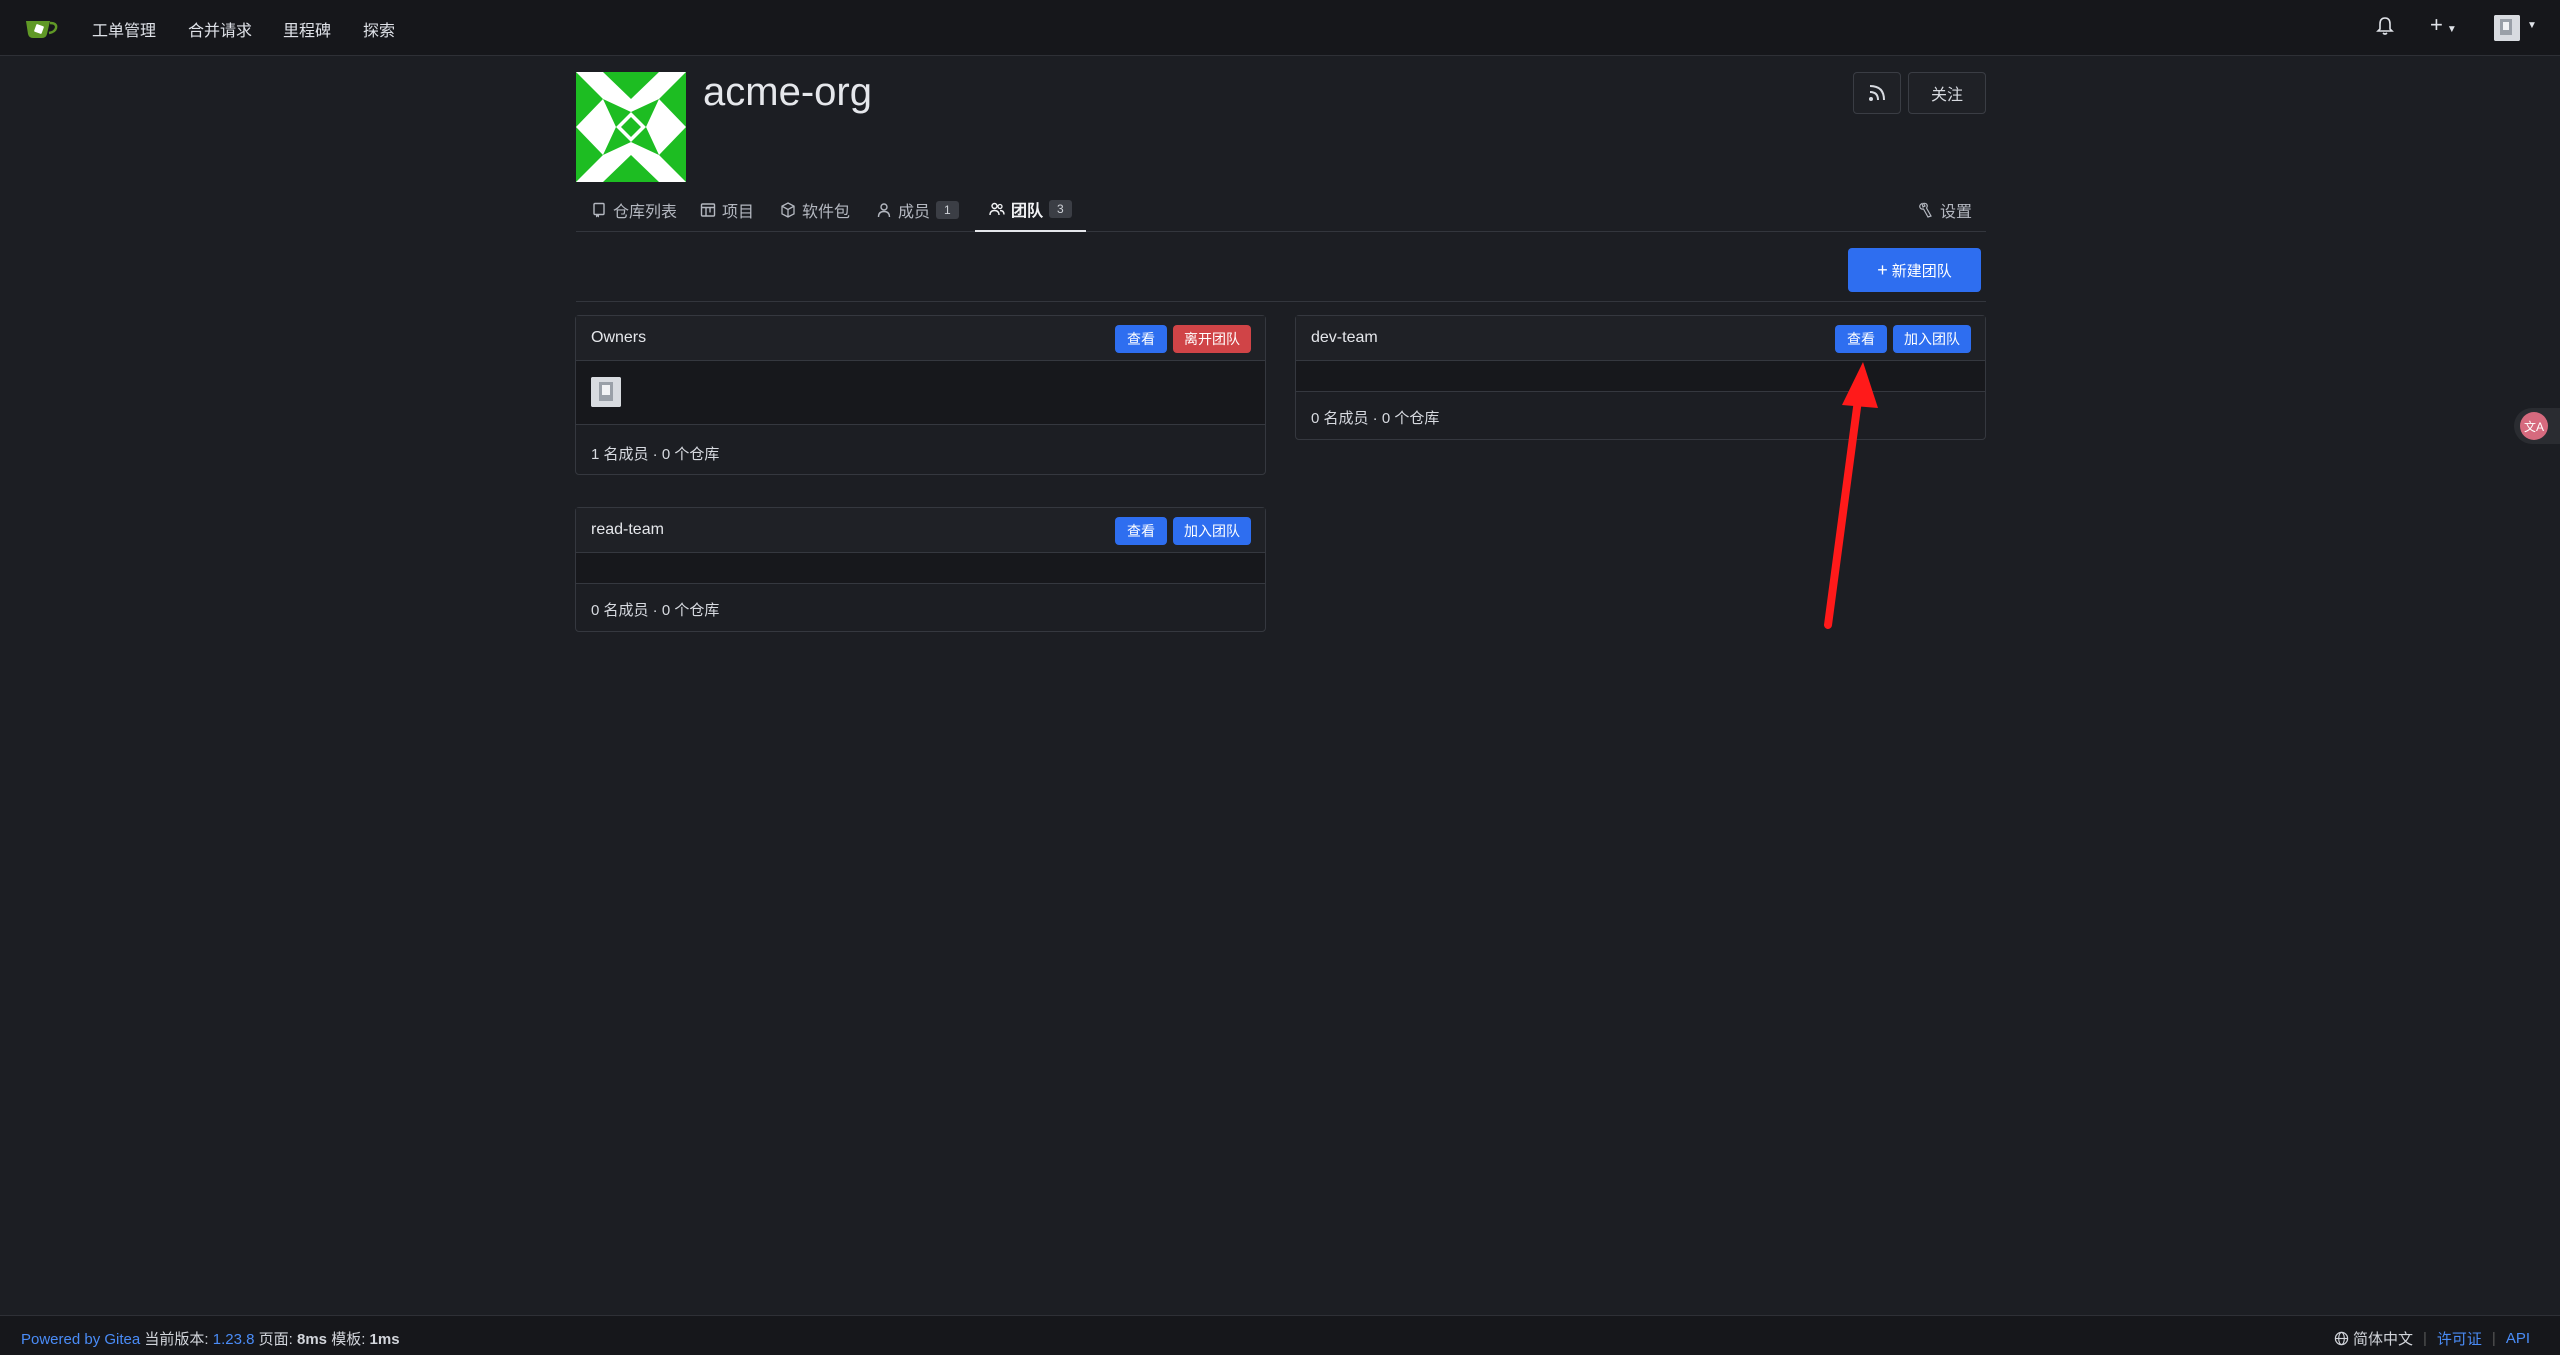 This screenshot has height=1355, width=2560. What do you see at coordinates (220, 29) in the screenshot?
I see `nav-pull-requests: 合并请求` at bounding box center [220, 29].